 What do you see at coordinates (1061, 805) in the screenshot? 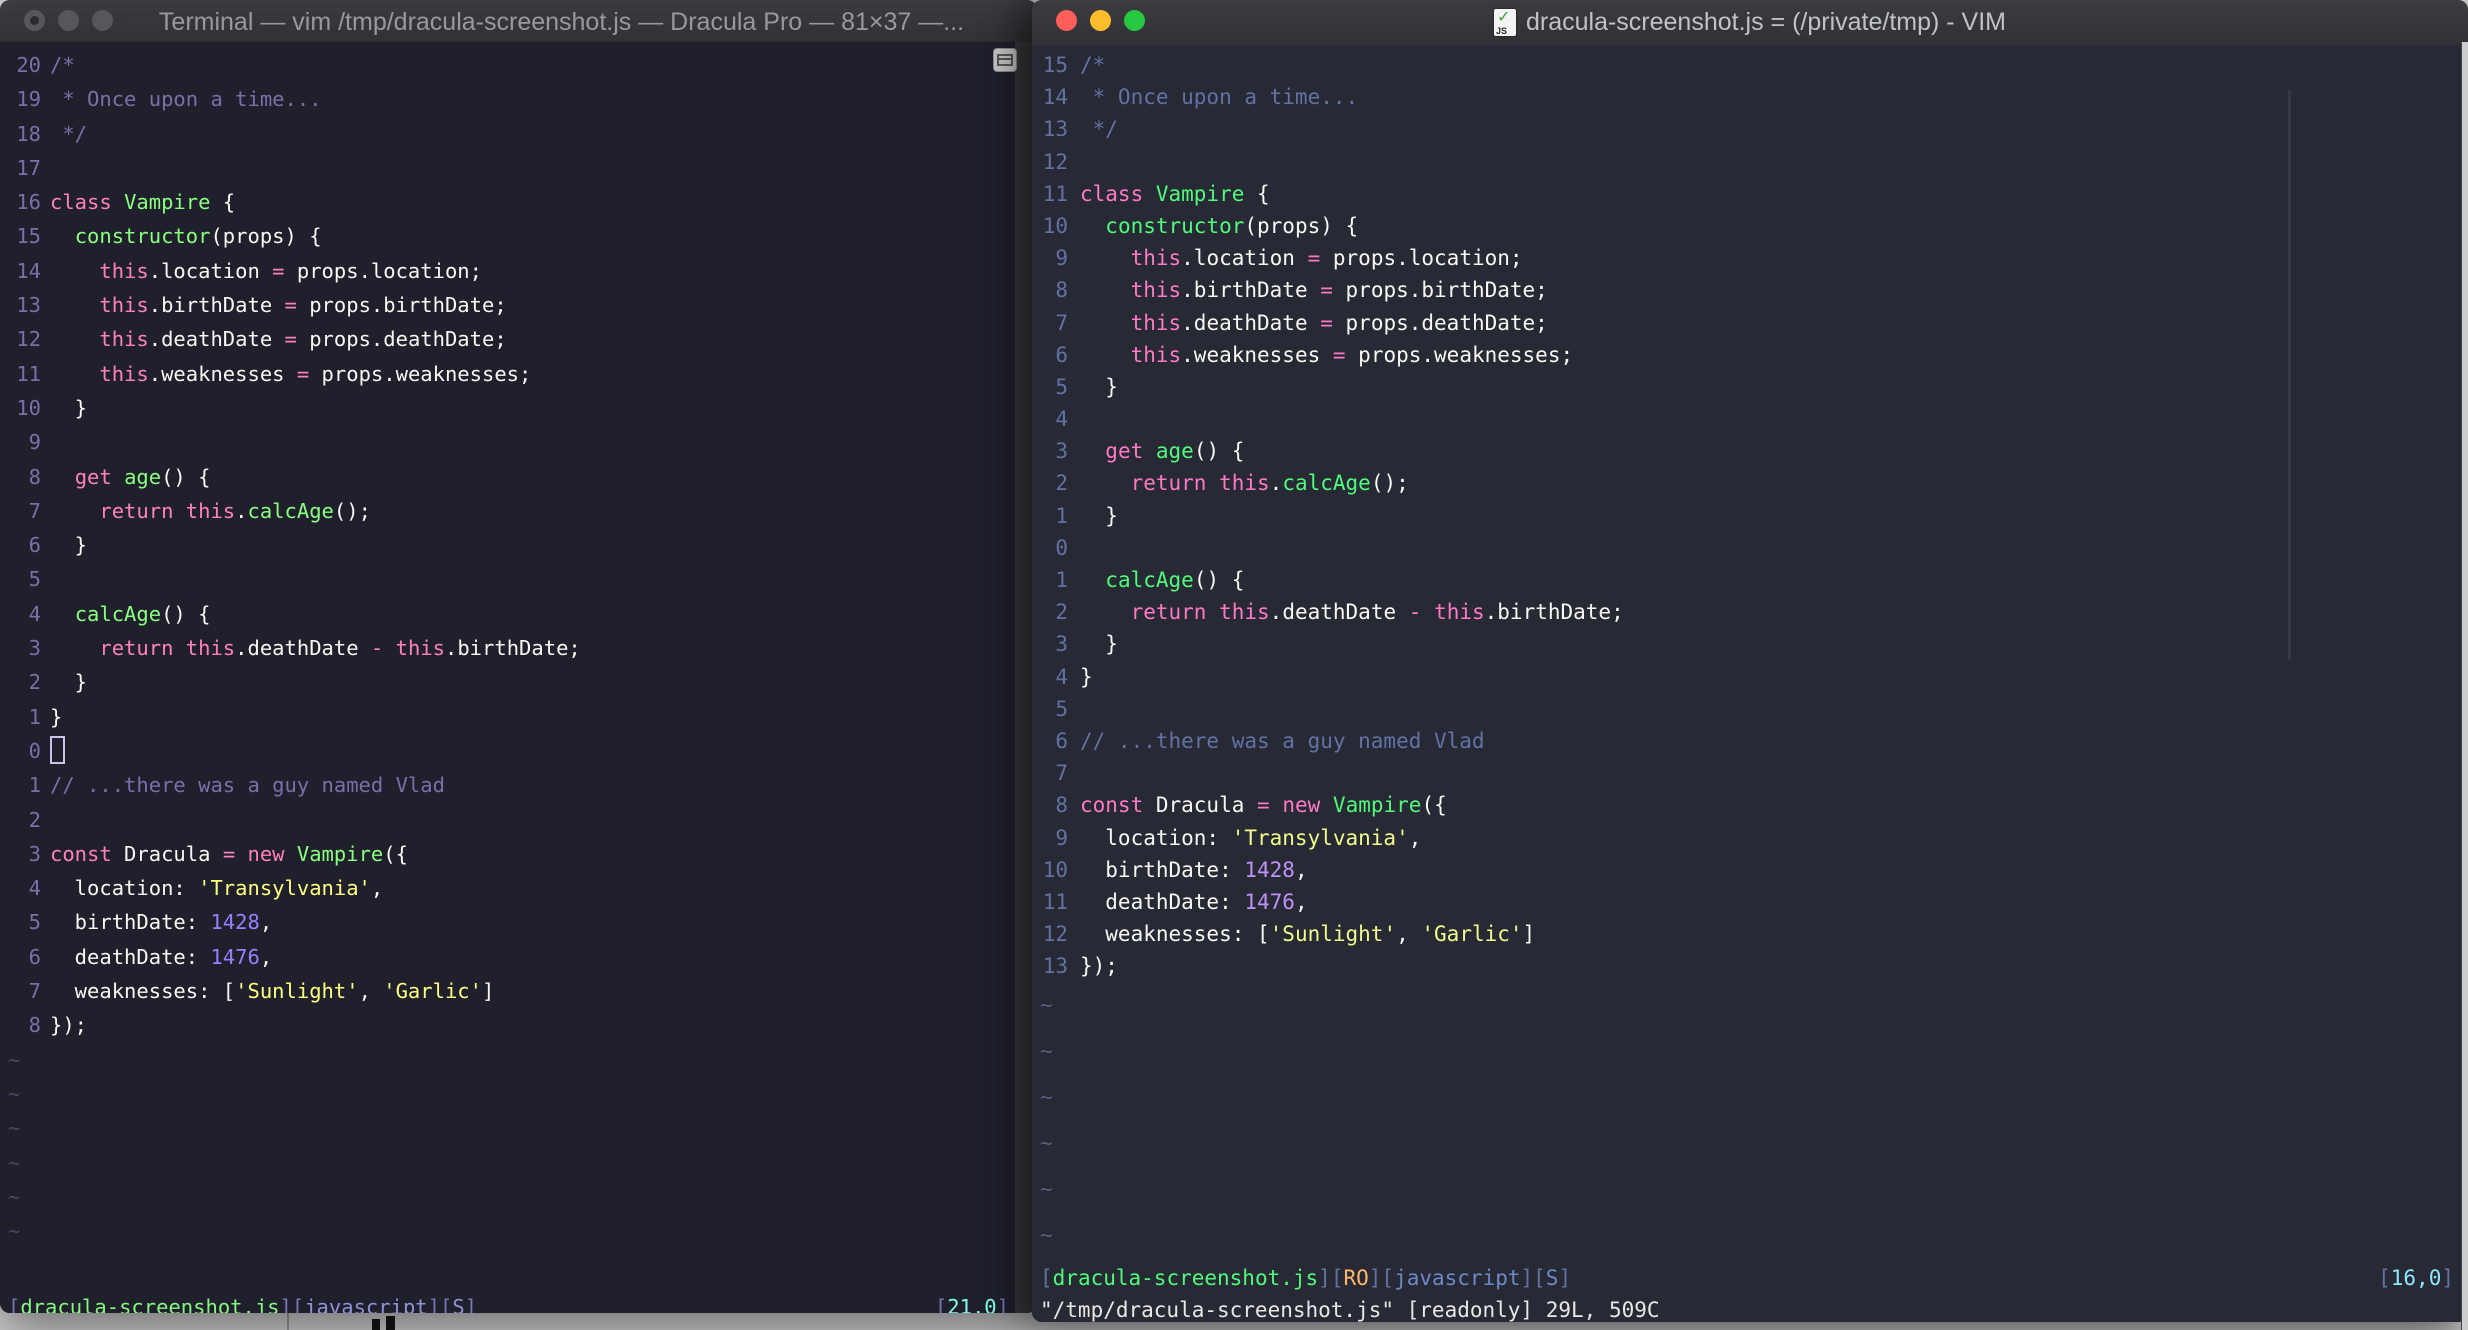
I see `line-number: 8` at bounding box center [1061, 805].